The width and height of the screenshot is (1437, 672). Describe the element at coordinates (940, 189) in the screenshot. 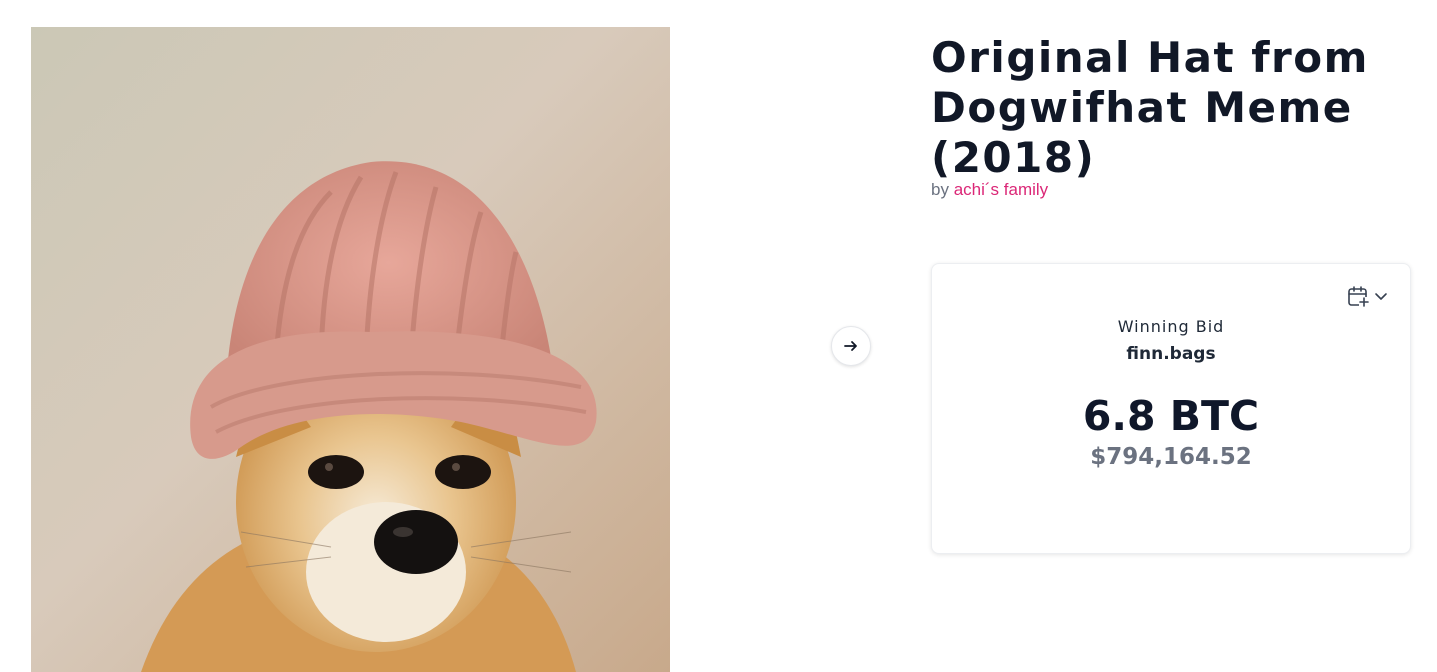

I see `by-prefix: by` at that location.